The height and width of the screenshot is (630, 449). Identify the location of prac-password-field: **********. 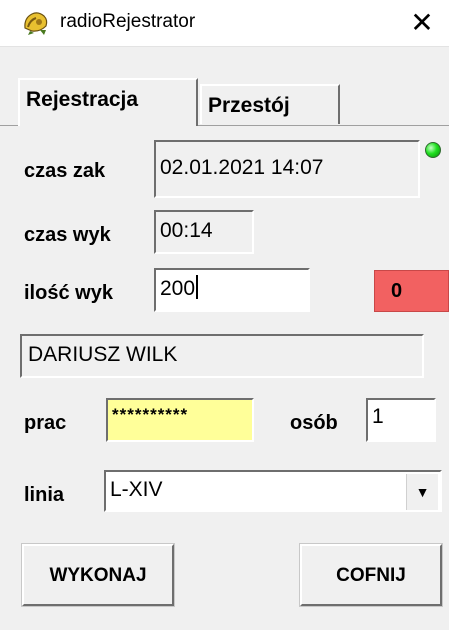
(180, 420).